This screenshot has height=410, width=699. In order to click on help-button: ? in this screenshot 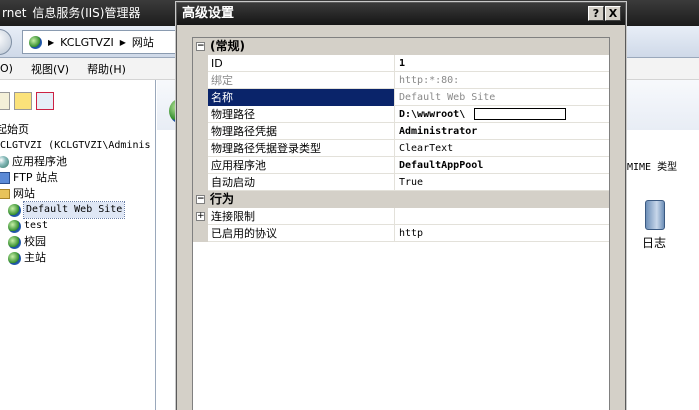, I will do `click(596, 13)`.